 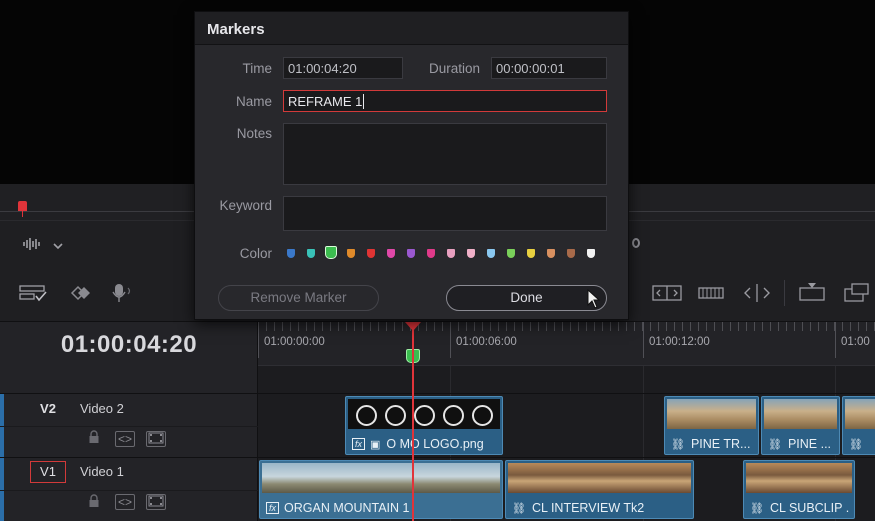 I want to click on fx-badge: fx, so click(x=359, y=444).